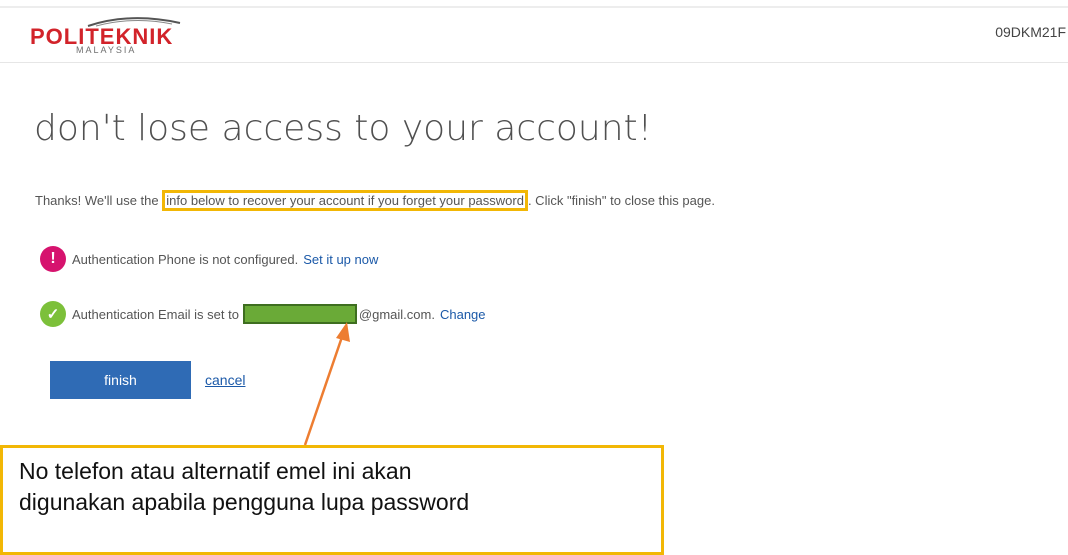 The width and height of the screenshot is (1068, 555). I want to click on annotation-line-1: No telefon atau alternatif emel ini akan, so click(215, 471).